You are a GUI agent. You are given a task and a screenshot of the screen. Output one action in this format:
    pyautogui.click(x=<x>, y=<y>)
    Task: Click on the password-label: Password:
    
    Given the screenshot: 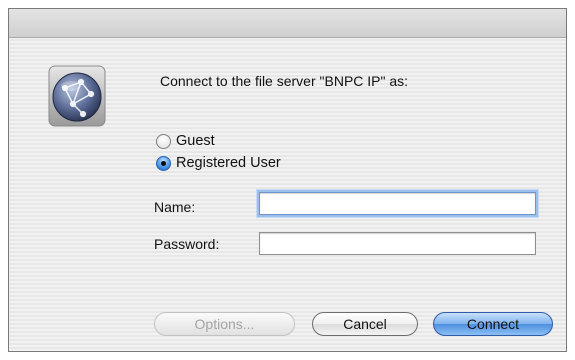 What is the action you would take?
    pyautogui.click(x=187, y=244)
    